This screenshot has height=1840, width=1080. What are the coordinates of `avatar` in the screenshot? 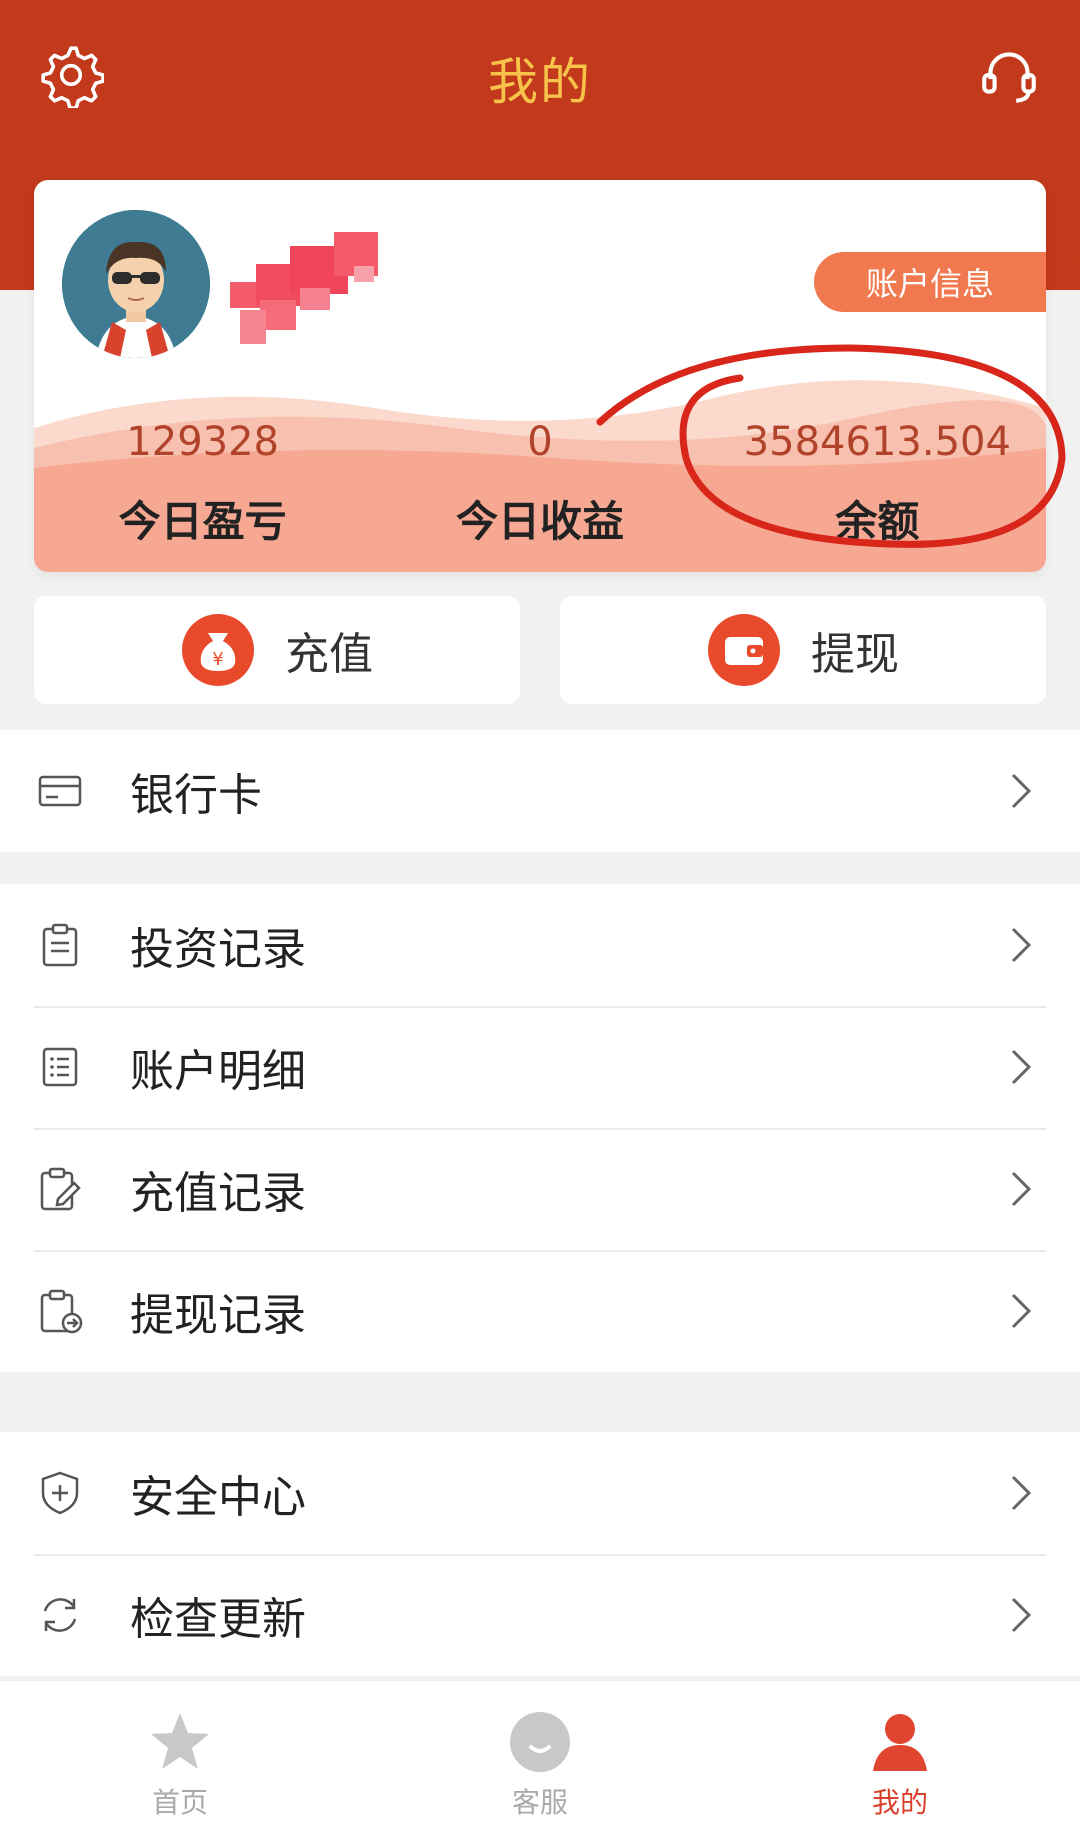 It's located at (136, 284).